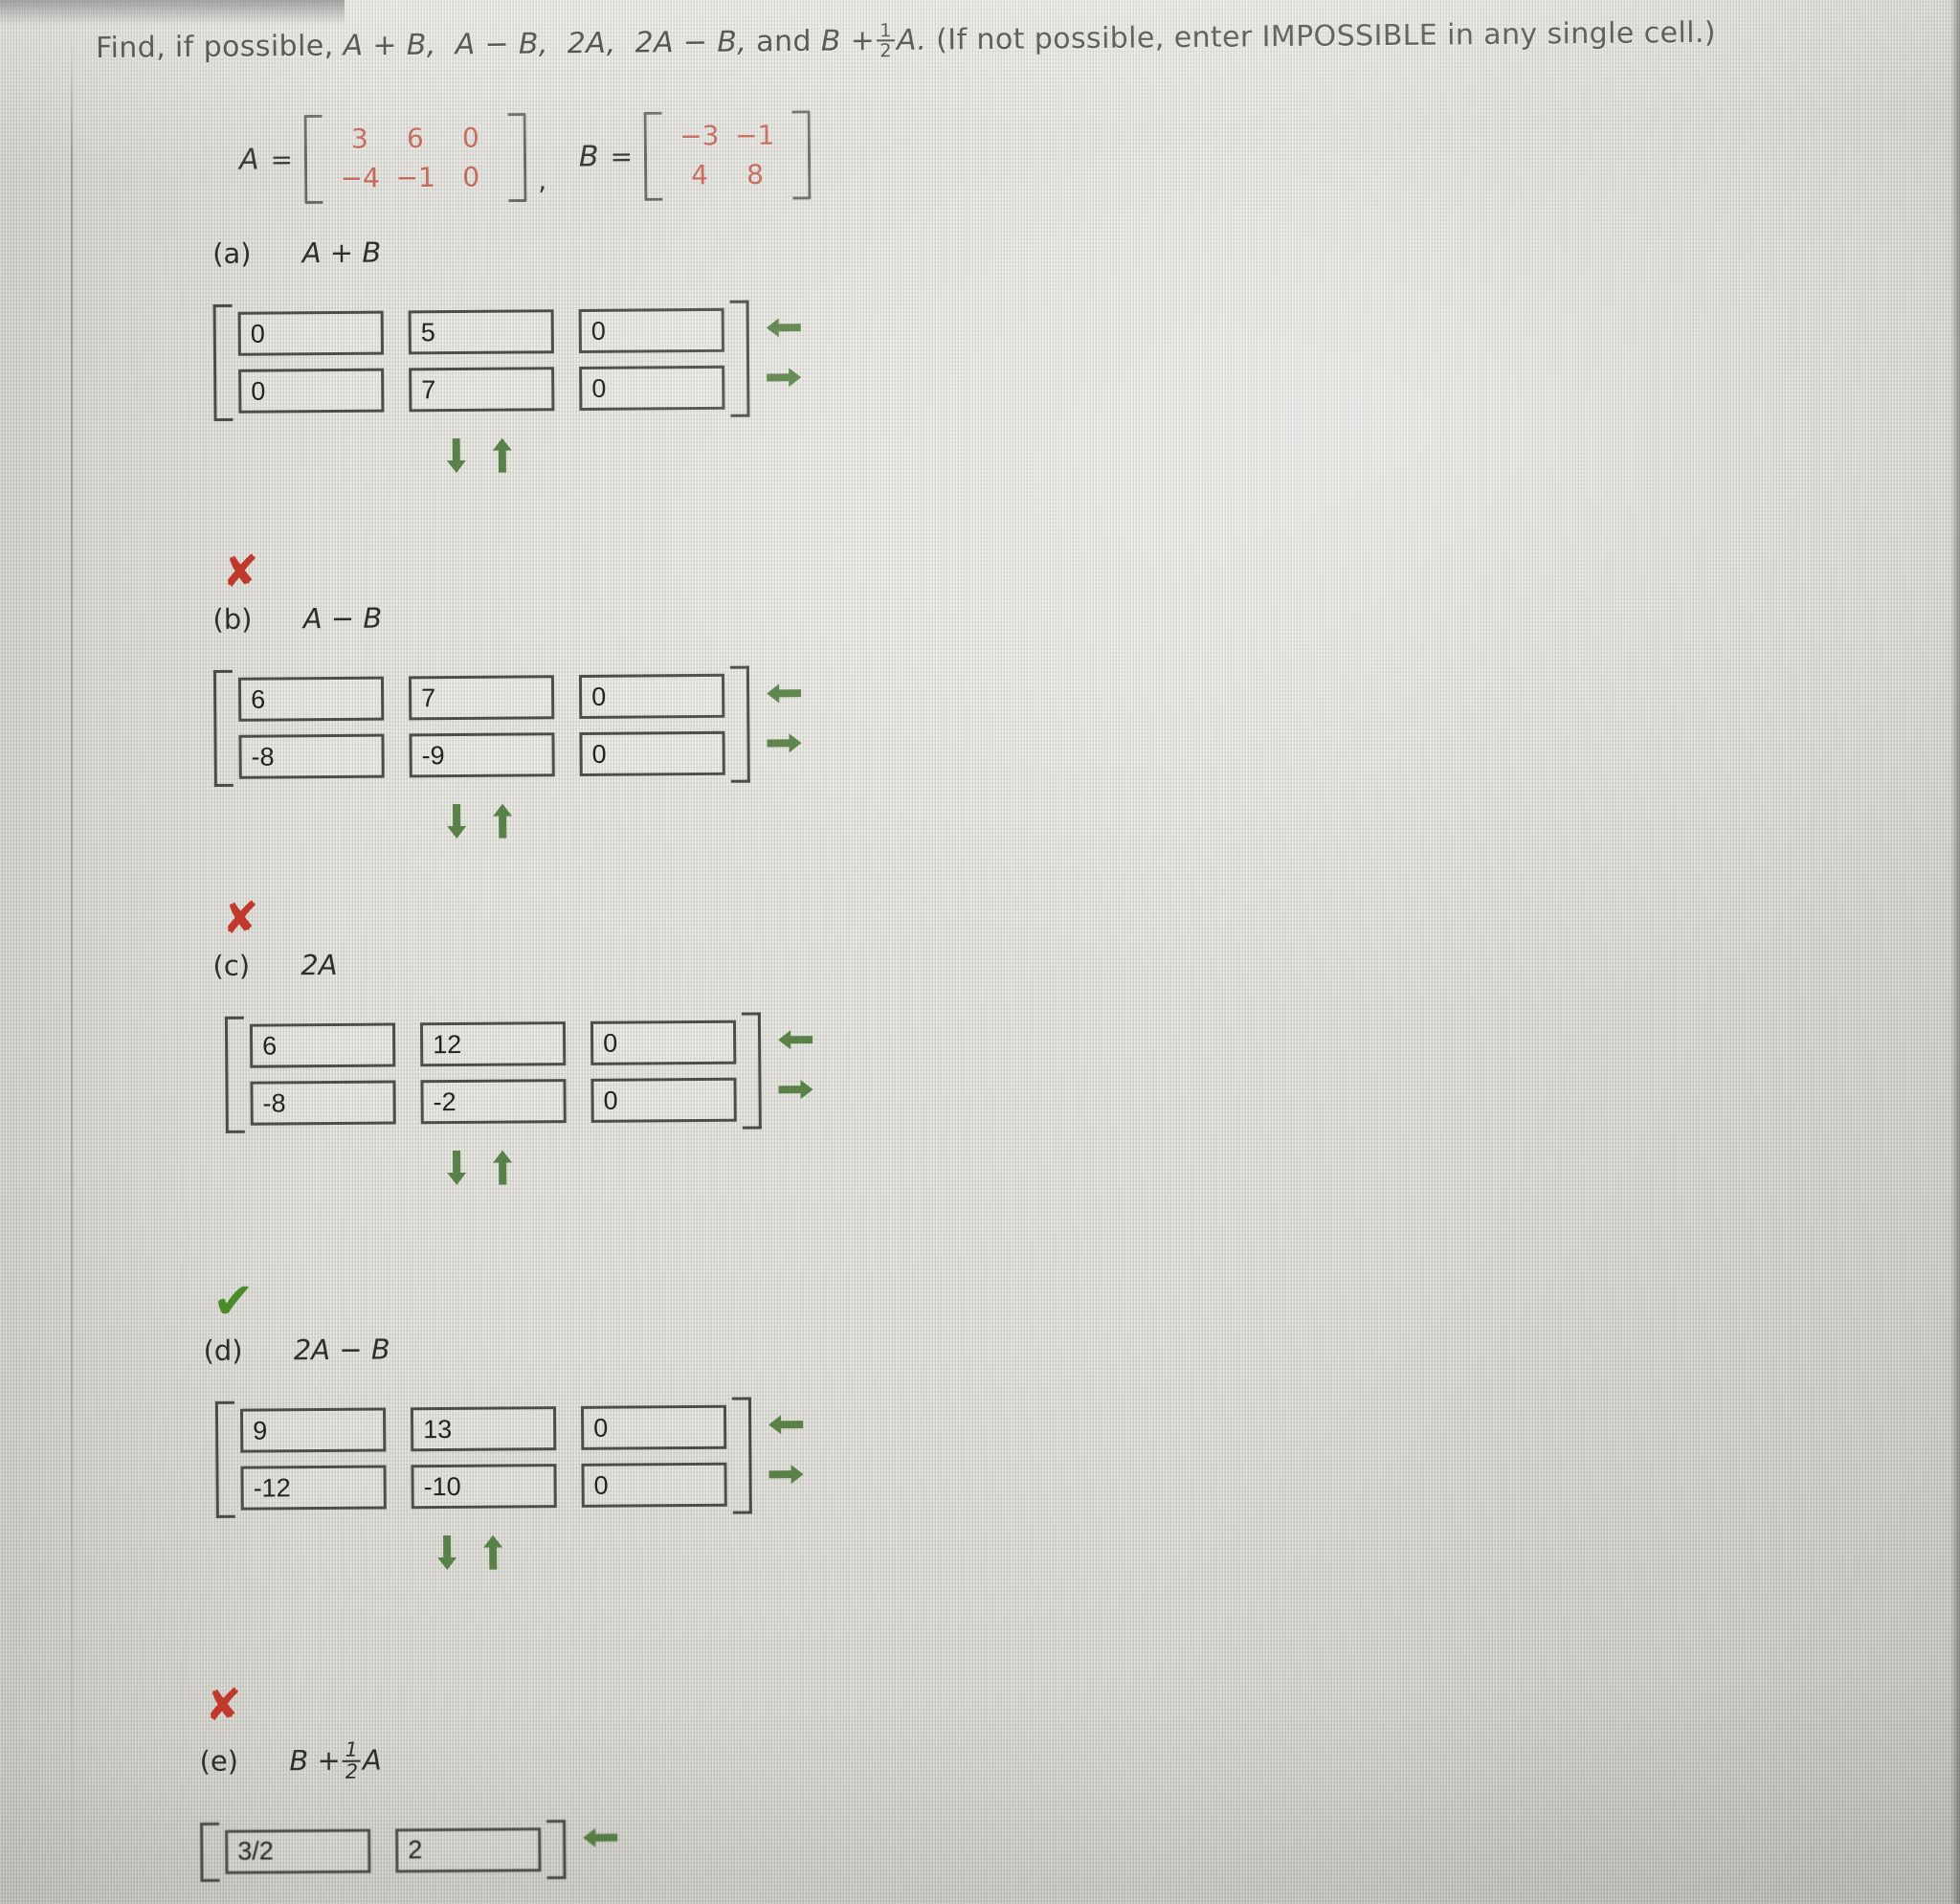 This screenshot has height=1904, width=1960. What do you see at coordinates (223, 1704) in the screenshot?
I see `part-e-incorrect-mark: ✘` at bounding box center [223, 1704].